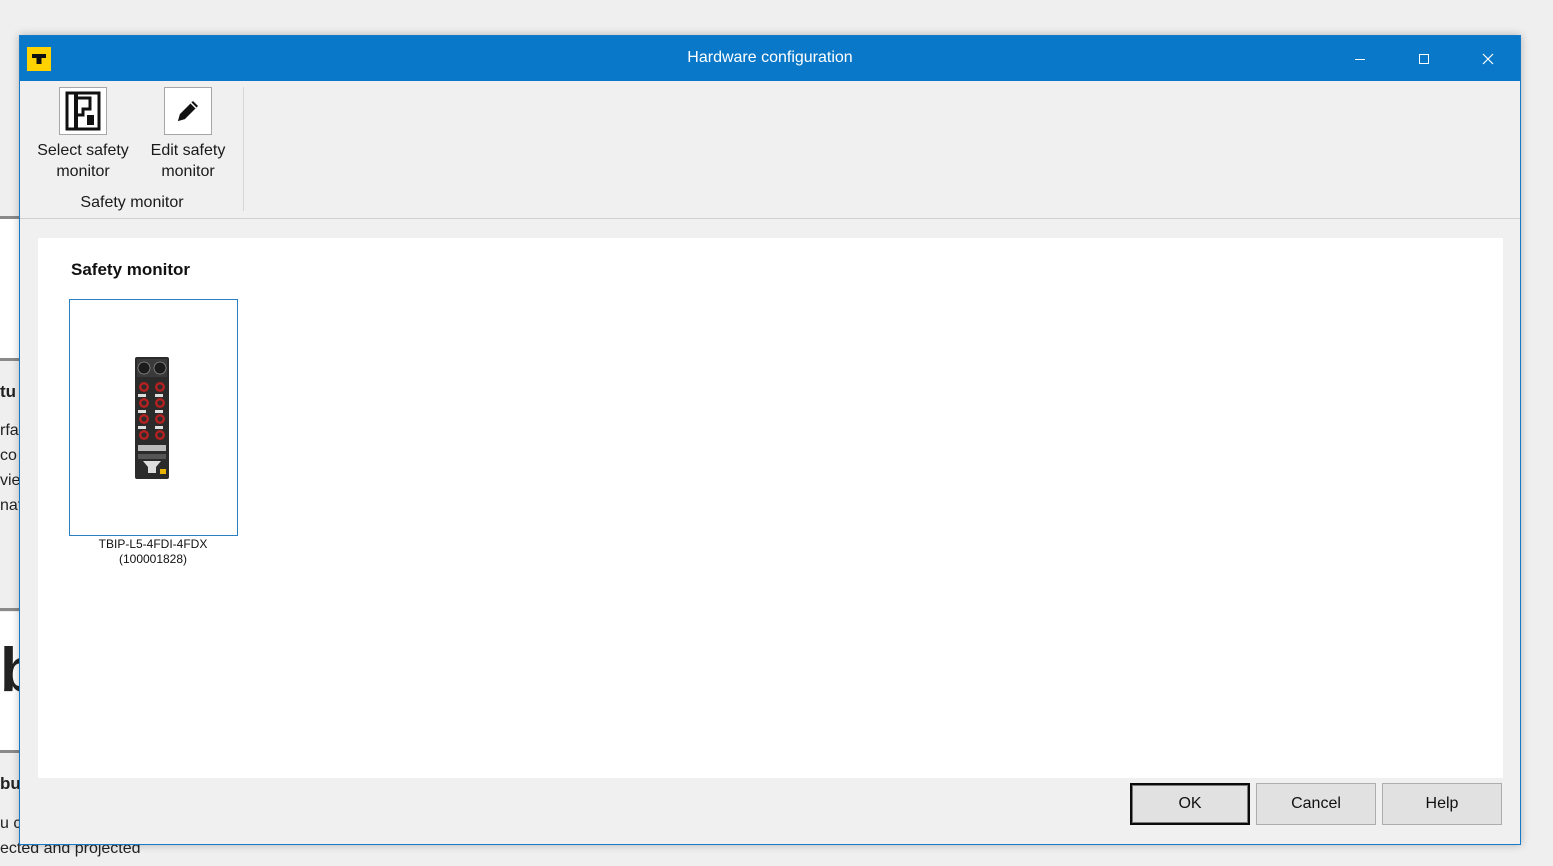 This screenshot has height=866, width=1553. I want to click on window-title: Hardware configuration, so click(770, 57).